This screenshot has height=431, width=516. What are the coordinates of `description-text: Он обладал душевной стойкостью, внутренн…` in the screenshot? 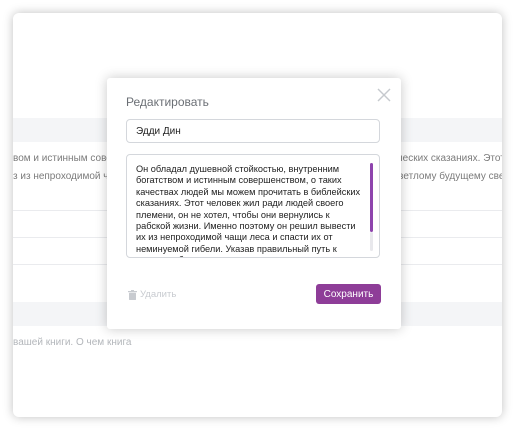 It's located at (248, 210).